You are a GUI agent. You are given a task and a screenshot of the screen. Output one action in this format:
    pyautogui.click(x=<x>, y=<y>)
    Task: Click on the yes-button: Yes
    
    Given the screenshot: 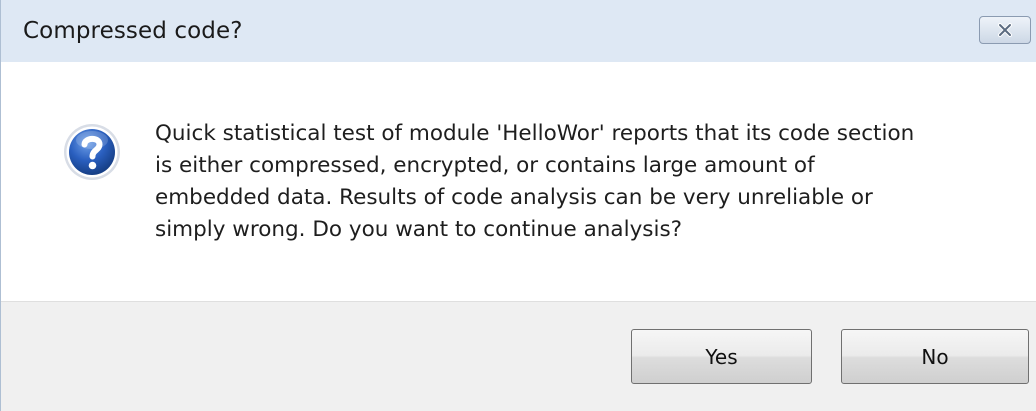 What is the action you would take?
    pyautogui.click(x=721, y=356)
    